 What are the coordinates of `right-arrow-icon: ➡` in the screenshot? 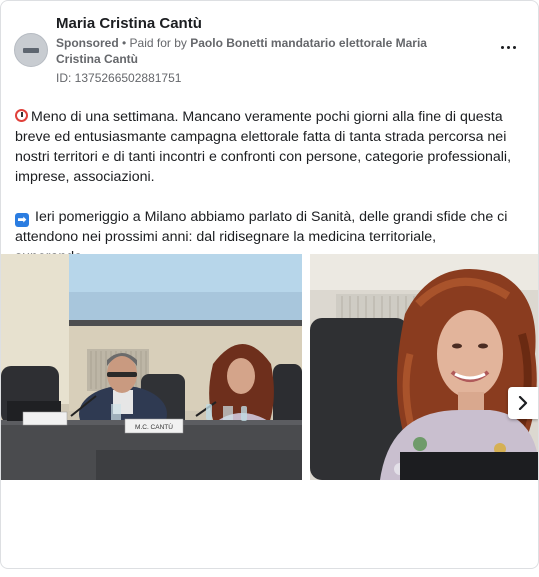 It's located at (22, 220).